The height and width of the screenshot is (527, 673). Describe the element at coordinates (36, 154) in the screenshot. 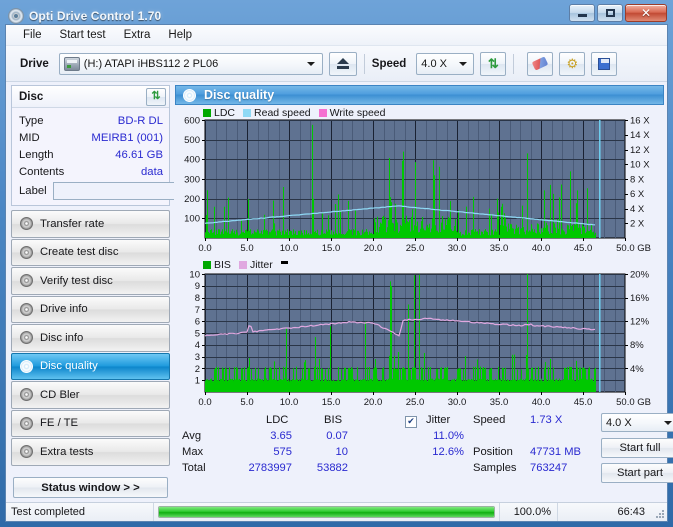

I see `disc-row-key: Length` at that location.